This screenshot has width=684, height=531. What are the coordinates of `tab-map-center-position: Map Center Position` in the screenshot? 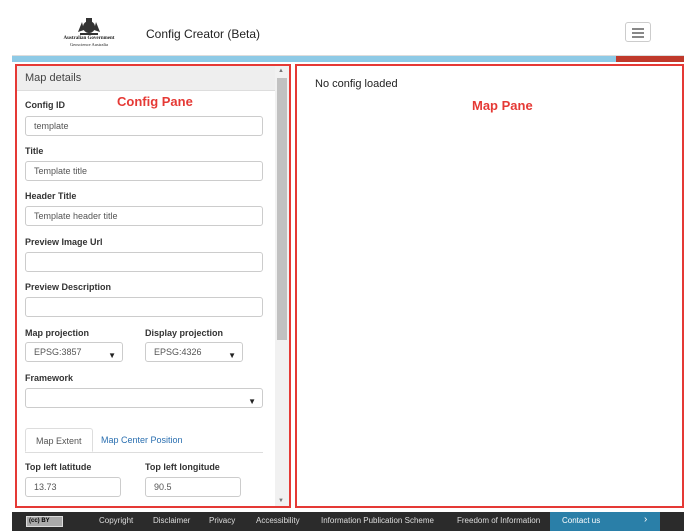 It's located at (142, 440).